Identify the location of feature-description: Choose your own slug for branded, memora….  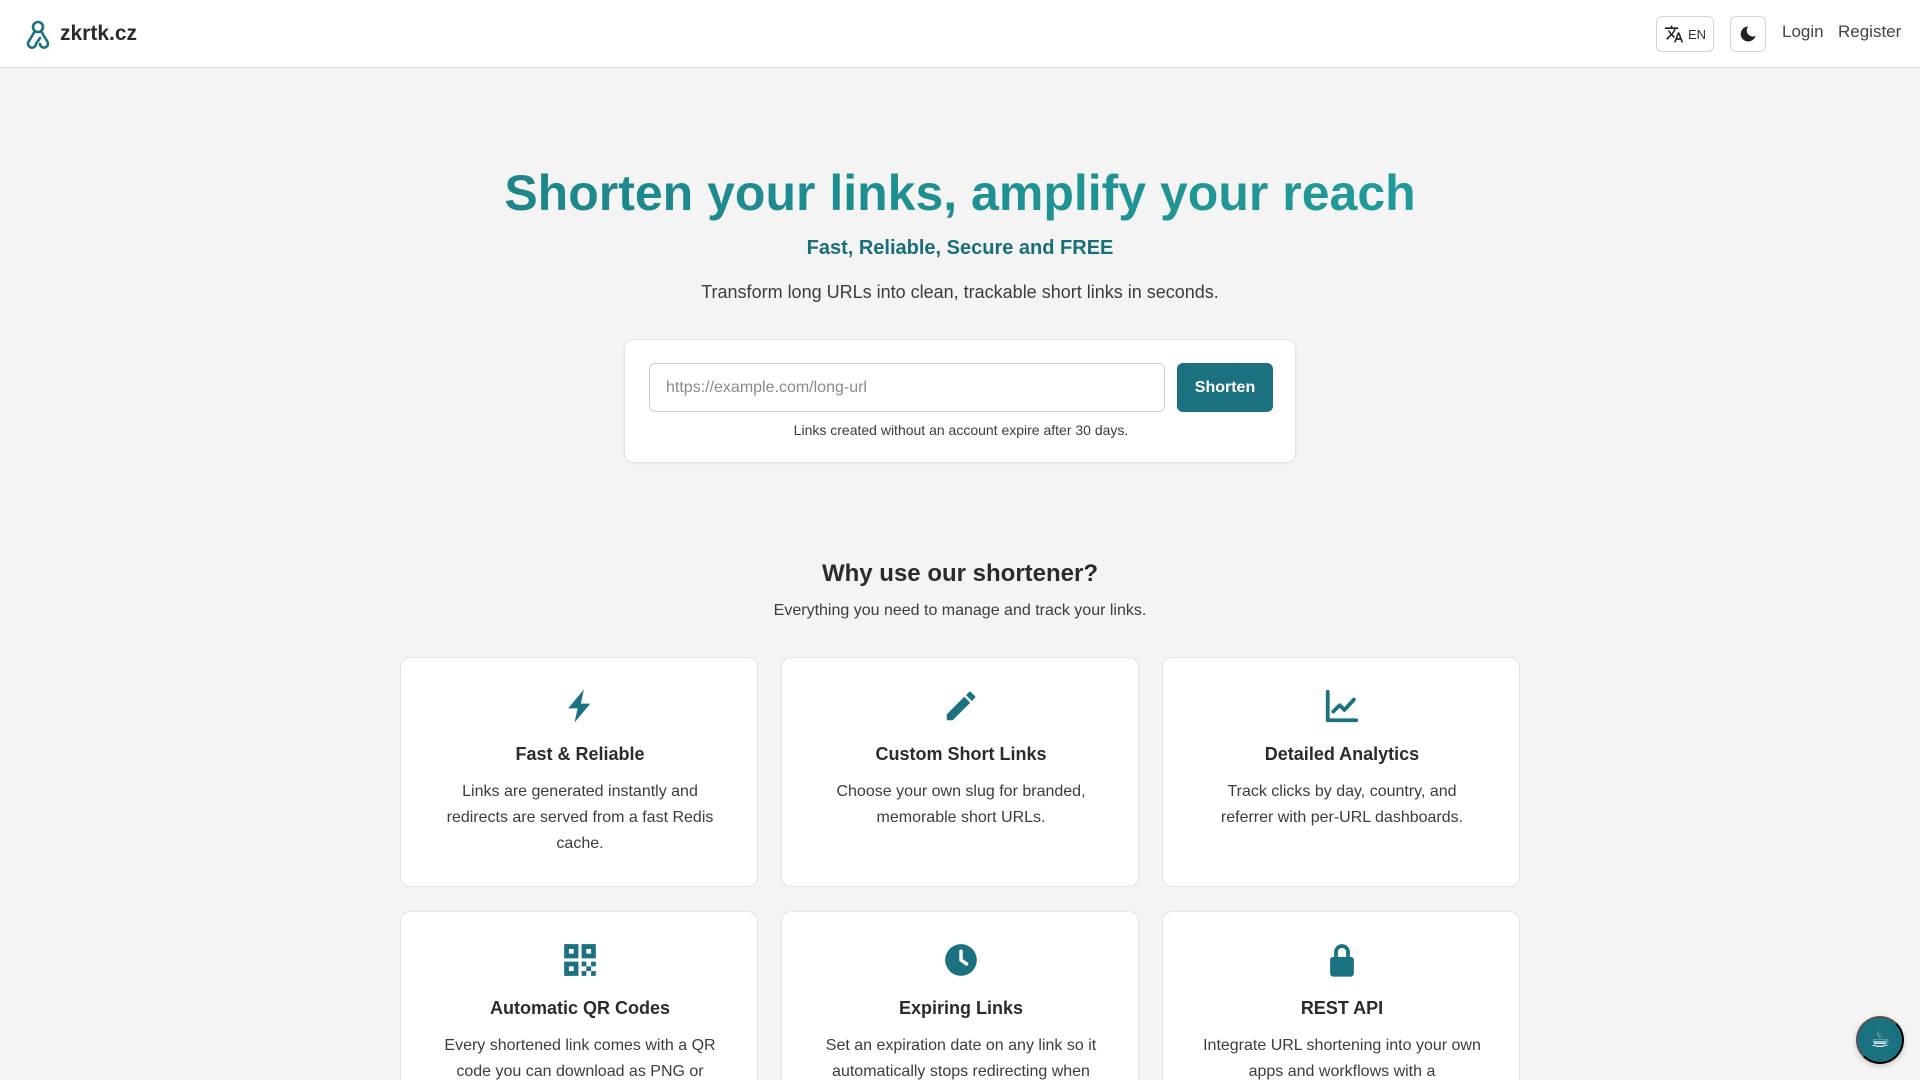
(961, 804).